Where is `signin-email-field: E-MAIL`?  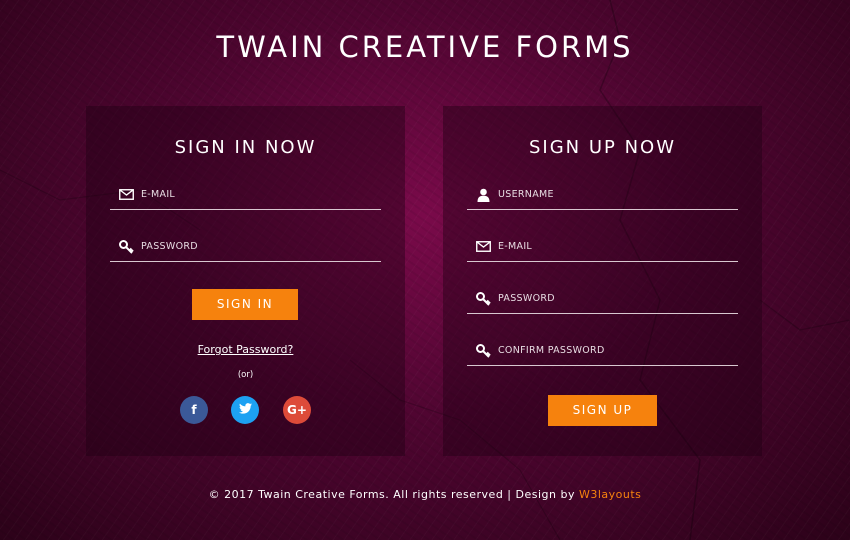 signin-email-field: E-MAIL is located at coordinates (245, 195).